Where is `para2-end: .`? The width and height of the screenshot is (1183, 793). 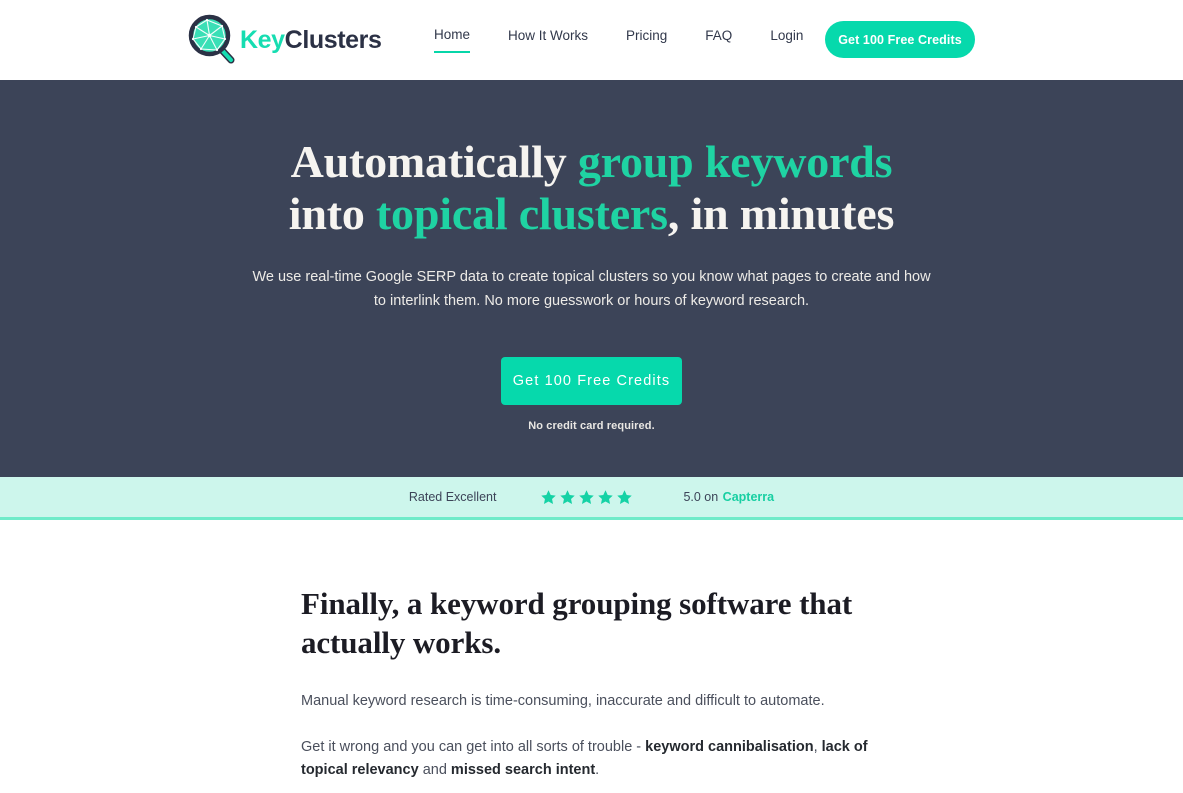
para2-end: . is located at coordinates (597, 770).